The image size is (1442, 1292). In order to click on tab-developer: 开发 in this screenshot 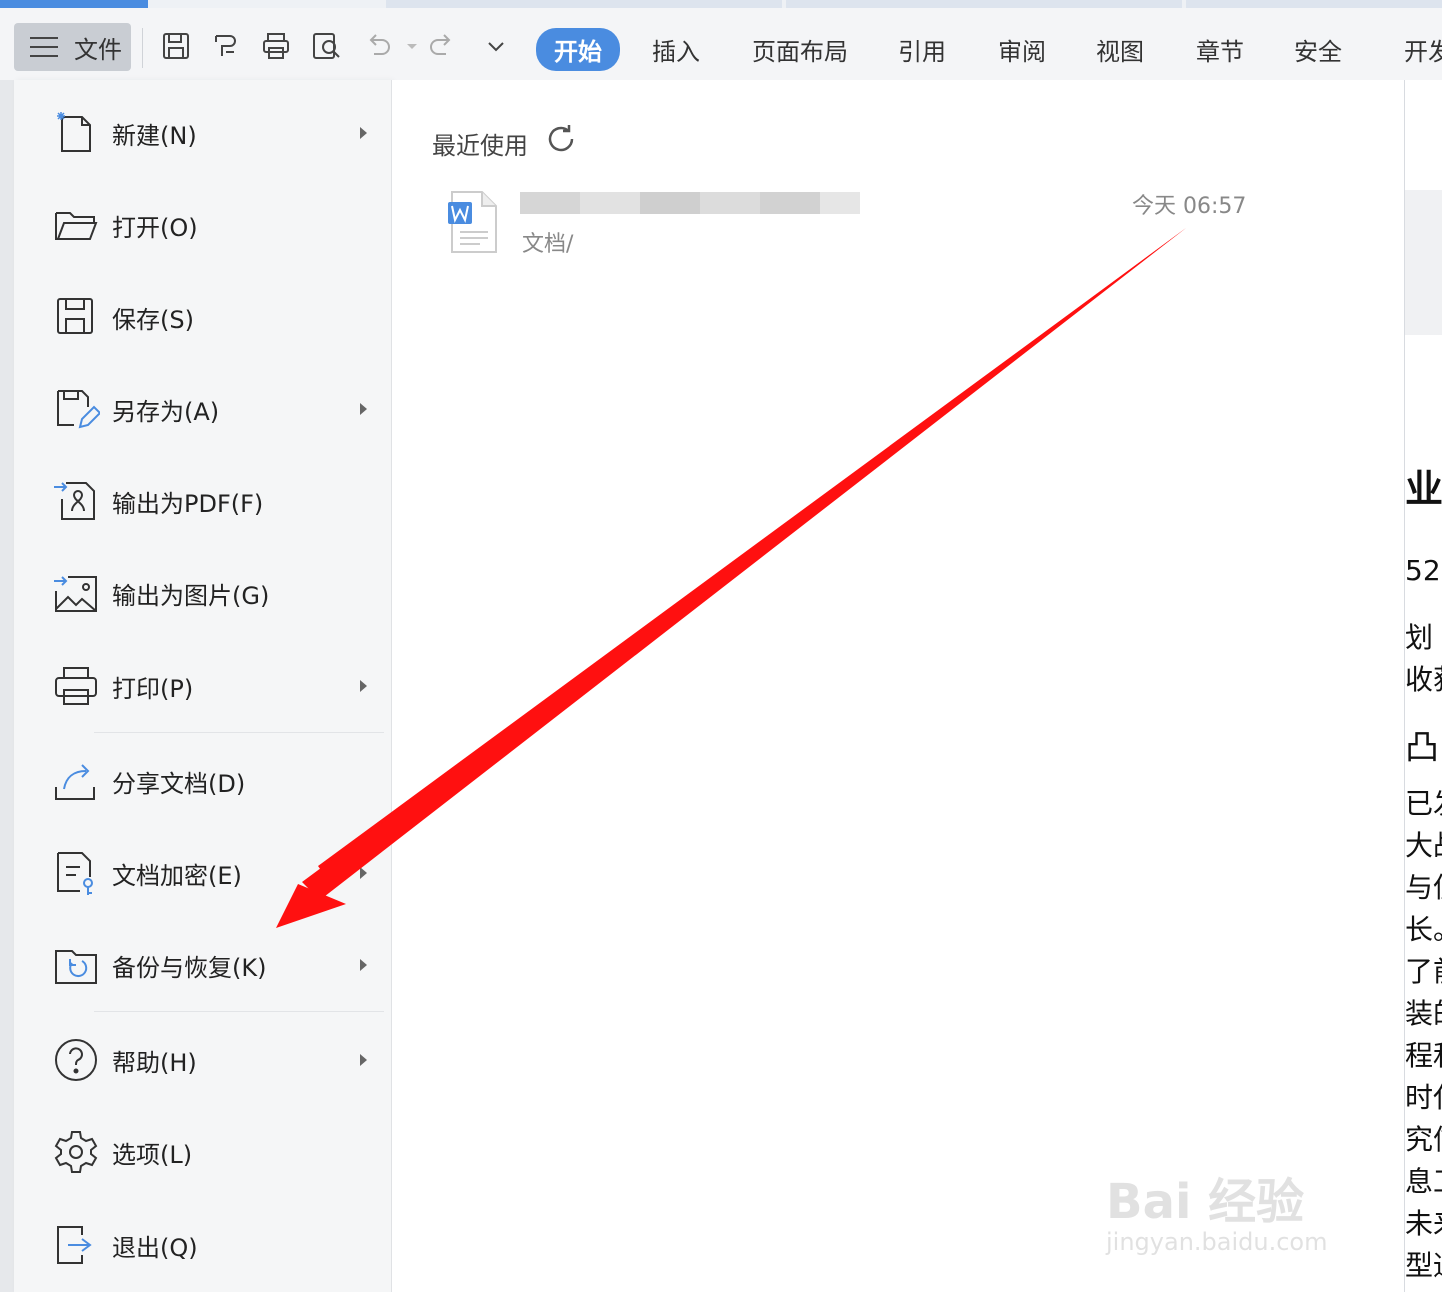, I will do `click(1423, 49)`.